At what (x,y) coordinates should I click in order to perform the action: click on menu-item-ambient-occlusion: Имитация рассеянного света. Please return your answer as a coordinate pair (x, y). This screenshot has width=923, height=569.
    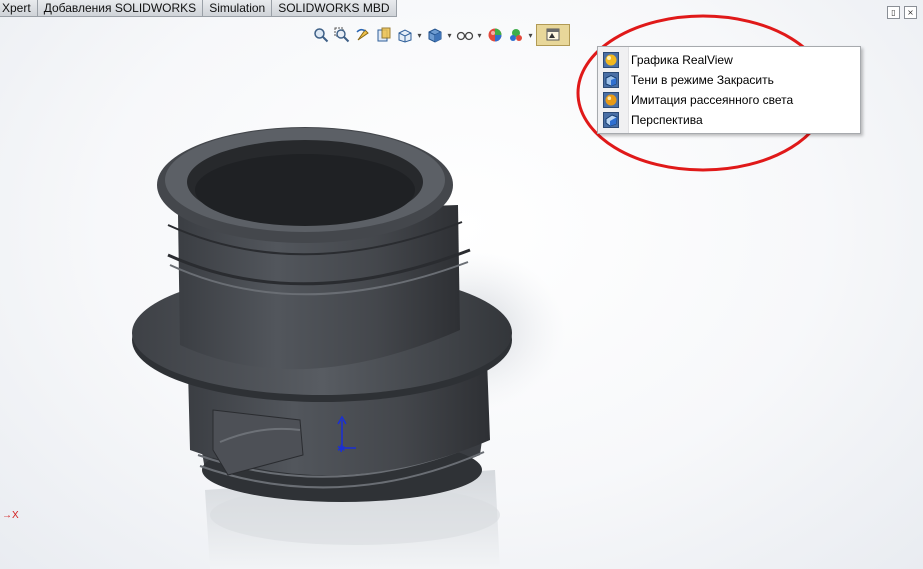
    Looking at the image, I should click on (729, 100).